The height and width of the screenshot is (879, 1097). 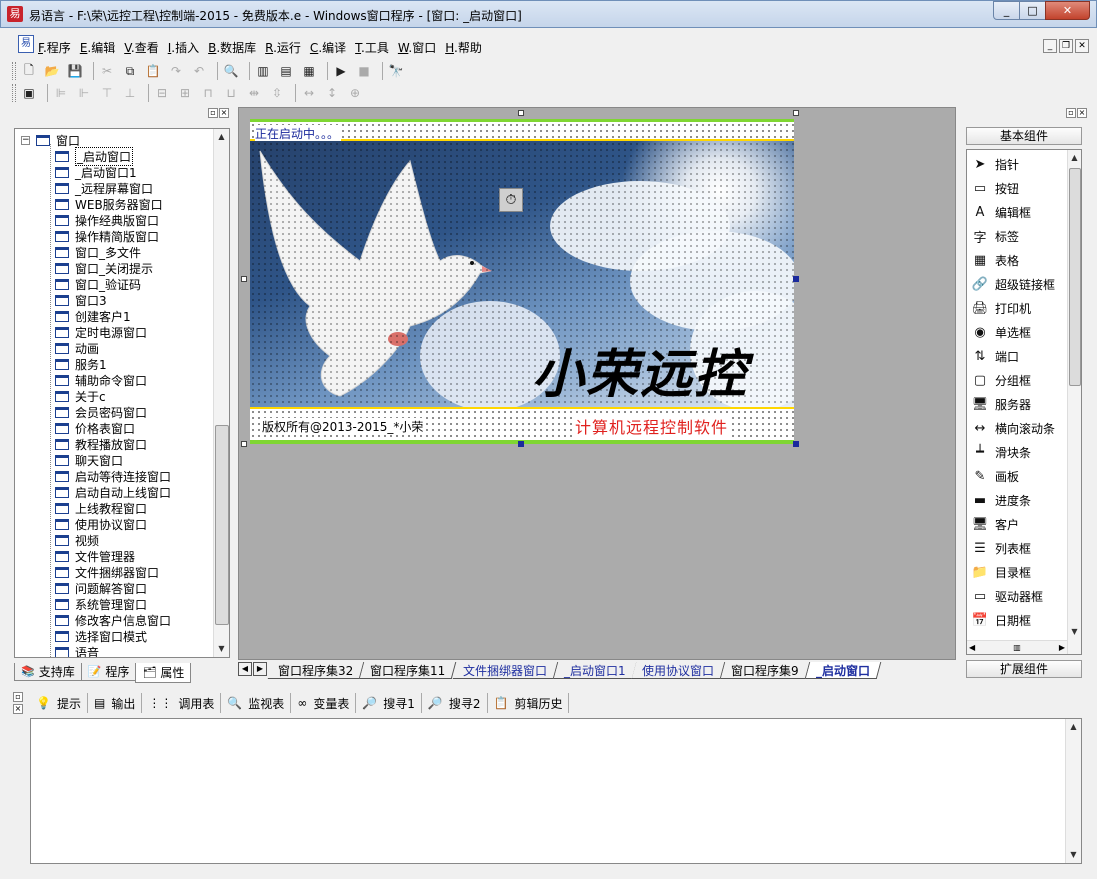 What do you see at coordinates (529, 703) in the screenshot?
I see `output-tab: 📋 剪辑历史` at bounding box center [529, 703].